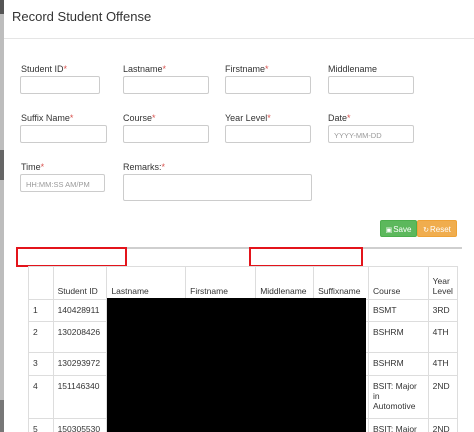 This screenshot has width=474, height=432. I want to click on row-number: 3, so click(41, 364).